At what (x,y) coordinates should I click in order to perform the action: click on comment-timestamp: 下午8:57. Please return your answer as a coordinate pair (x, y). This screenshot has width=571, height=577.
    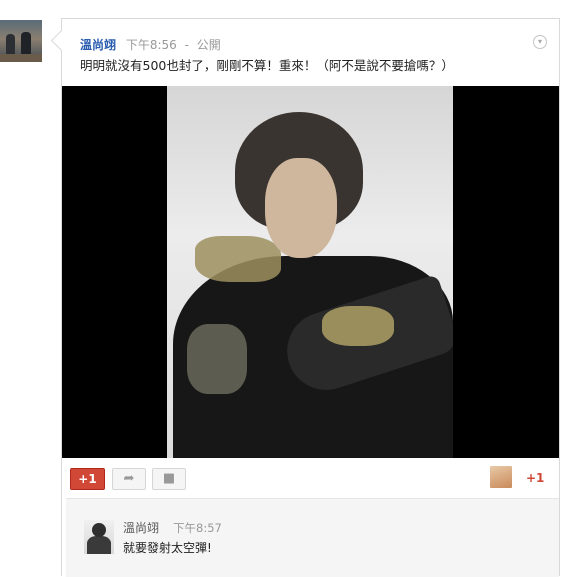
    Looking at the image, I should click on (197, 528).